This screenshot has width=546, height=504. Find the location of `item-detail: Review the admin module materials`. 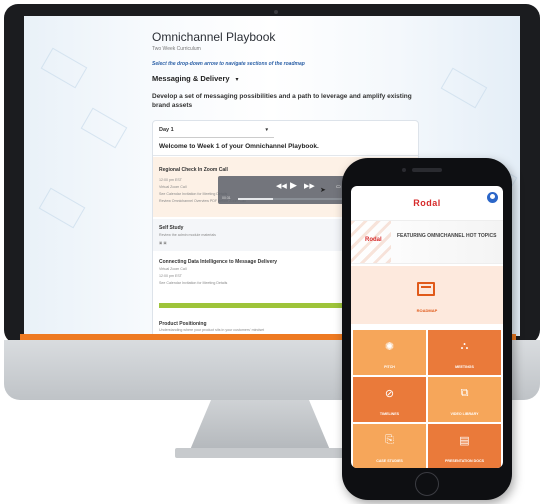

item-detail: Review the admin module materials is located at coordinates (187, 235).